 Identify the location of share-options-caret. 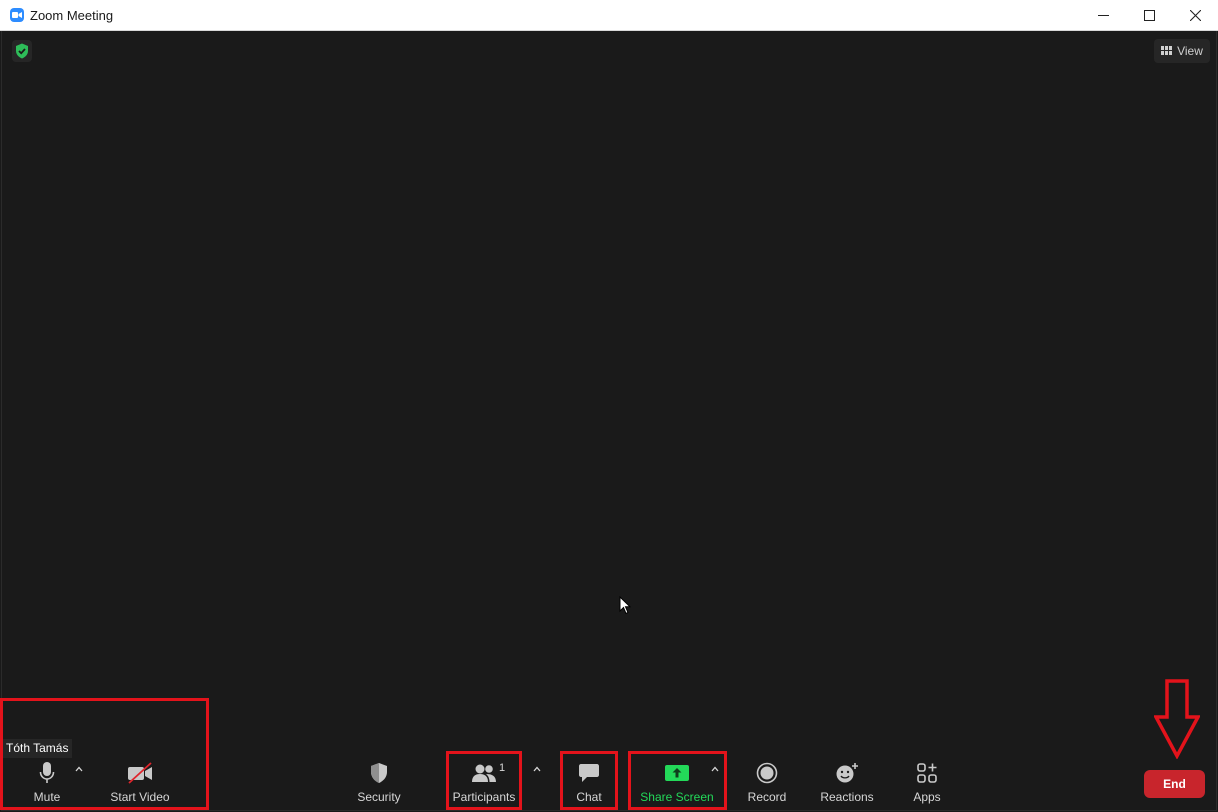
(715, 769).